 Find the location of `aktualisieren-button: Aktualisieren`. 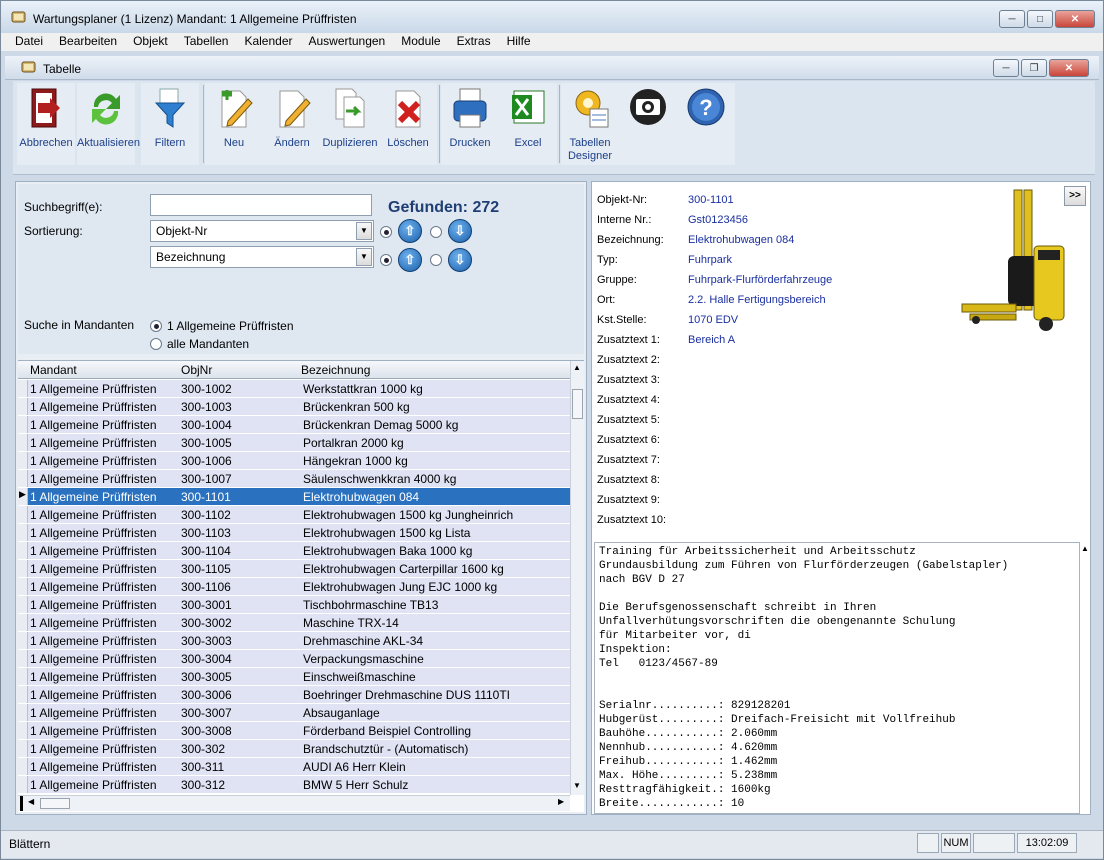

aktualisieren-button: Aktualisieren is located at coordinates (108, 124).